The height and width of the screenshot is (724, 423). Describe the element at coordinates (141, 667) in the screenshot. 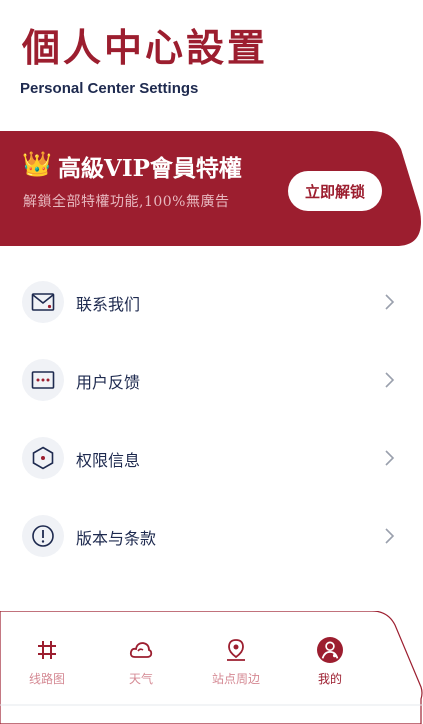

I see `nav-tab-weather: 天气` at that location.